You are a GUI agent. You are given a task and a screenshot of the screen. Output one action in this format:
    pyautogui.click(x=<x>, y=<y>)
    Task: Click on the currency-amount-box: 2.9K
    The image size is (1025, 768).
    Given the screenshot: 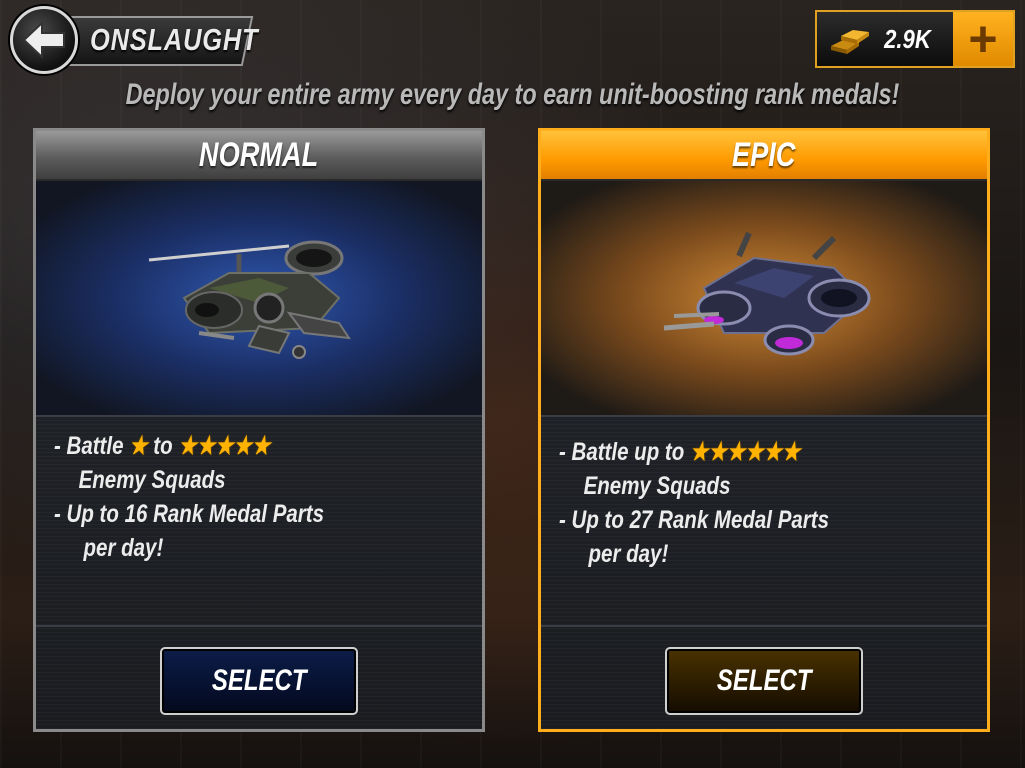 What is the action you would take?
    pyautogui.click(x=885, y=39)
    